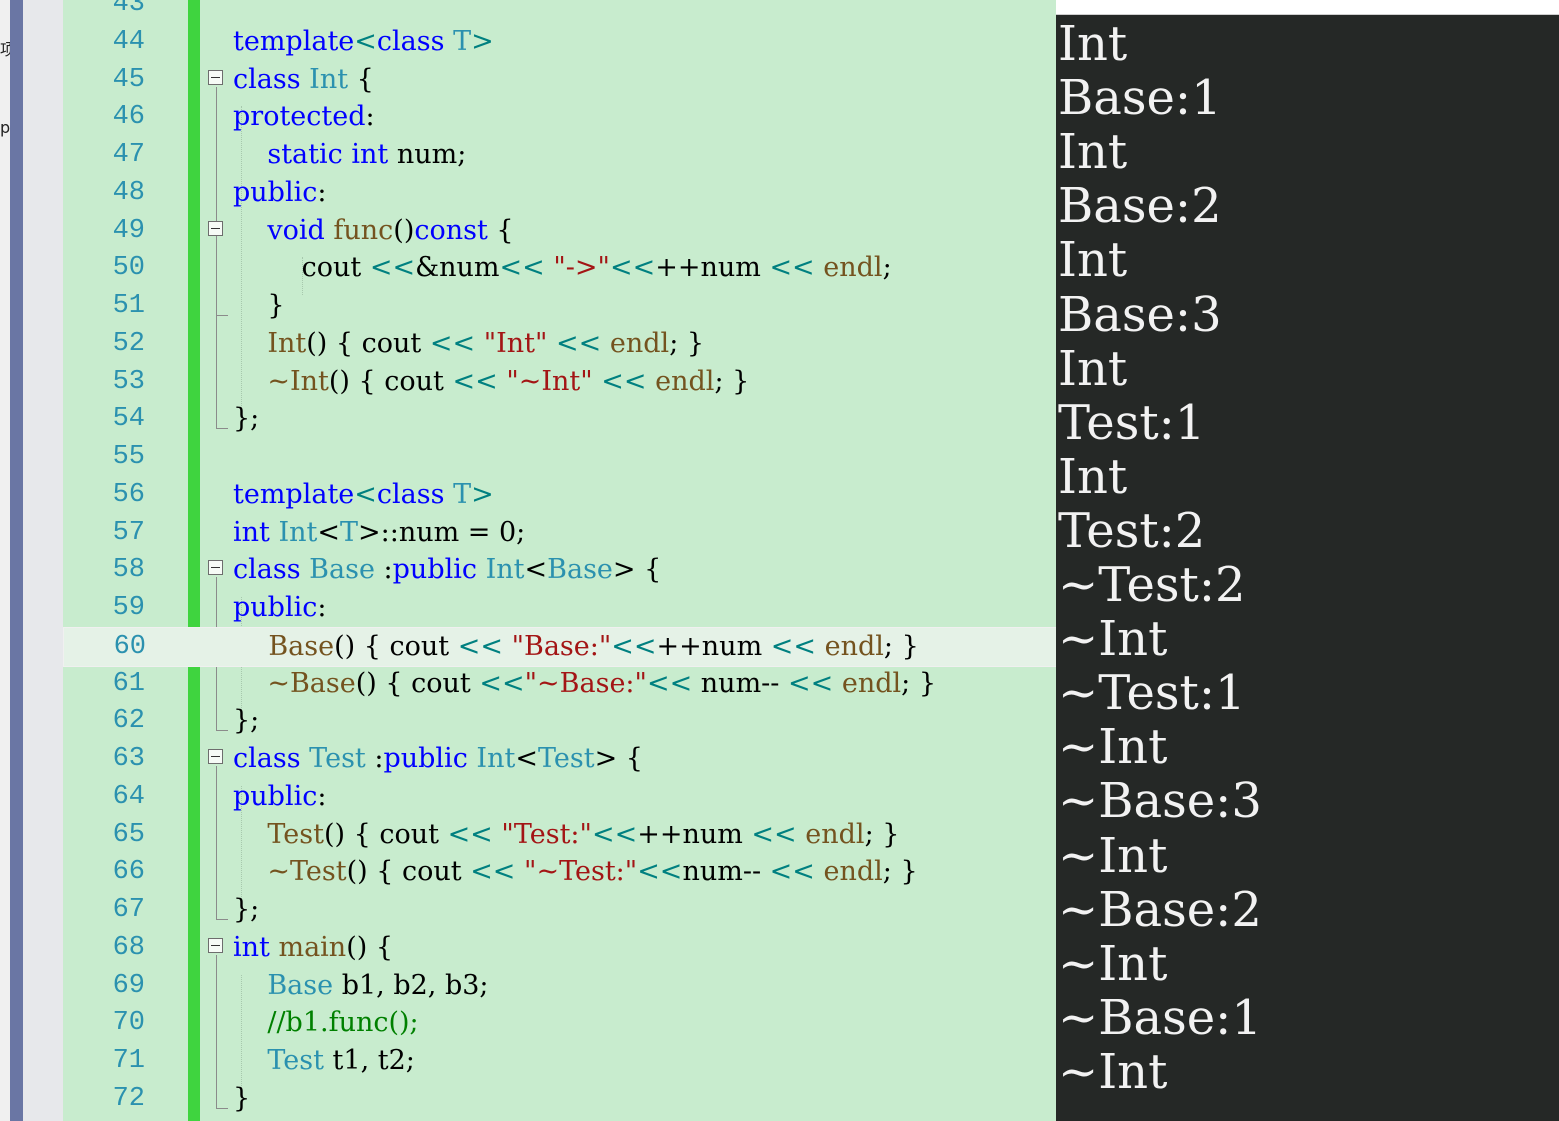 Image resolution: width=1559 pixels, height=1121 pixels. I want to click on code-token: {, so click(500, 230).